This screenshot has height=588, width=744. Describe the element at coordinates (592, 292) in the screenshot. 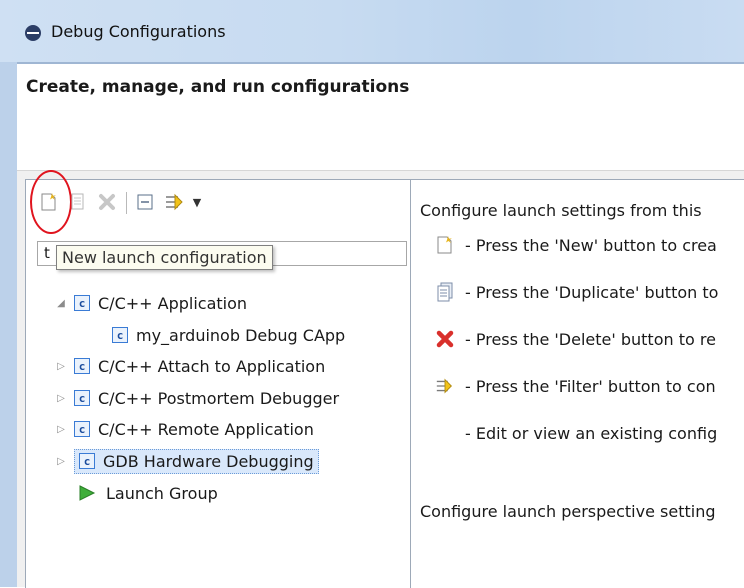

I see `help-text: - Press the 'Duplicate' button to` at that location.